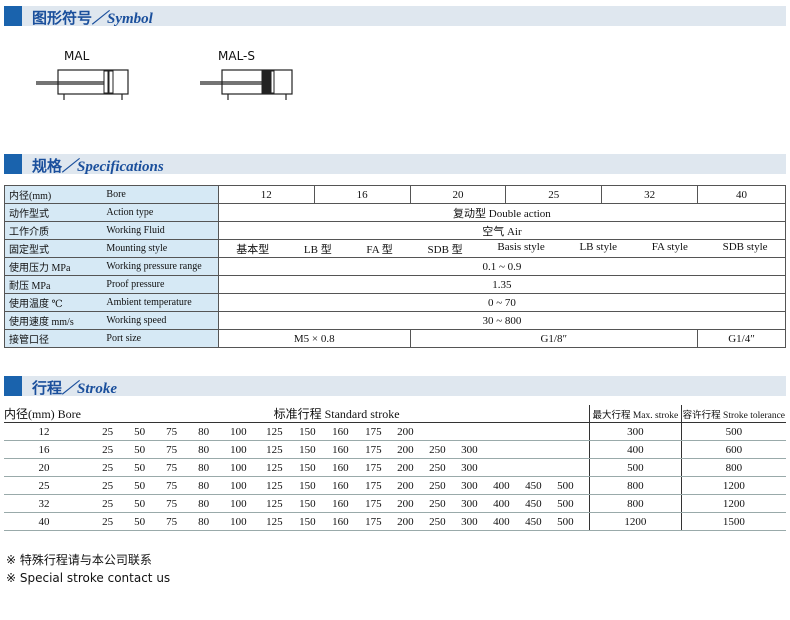 The height and width of the screenshot is (620, 790). What do you see at coordinates (160, 212) in the screenshot?
I see `row-label-en: Action type` at bounding box center [160, 212].